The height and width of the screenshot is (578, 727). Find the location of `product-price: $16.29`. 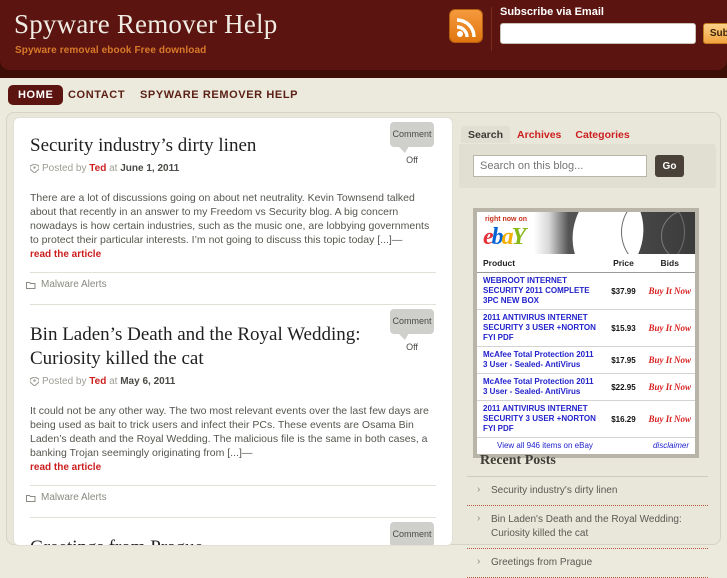

product-price: $16.29 is located at coordinates (622, 419).